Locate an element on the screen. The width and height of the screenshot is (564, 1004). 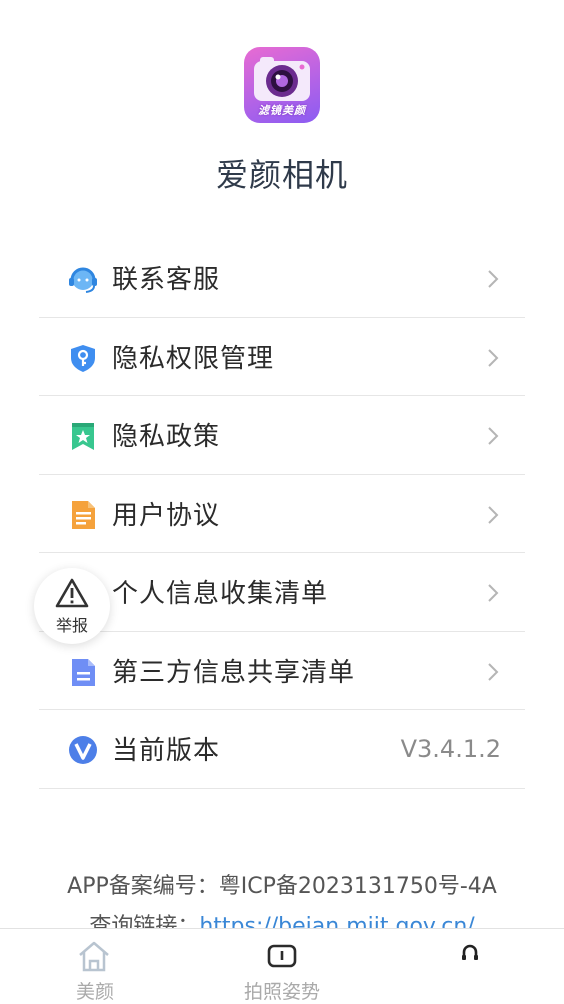
menu-item-user-agreement: 用户协议 is located at coordinates (282, 514).